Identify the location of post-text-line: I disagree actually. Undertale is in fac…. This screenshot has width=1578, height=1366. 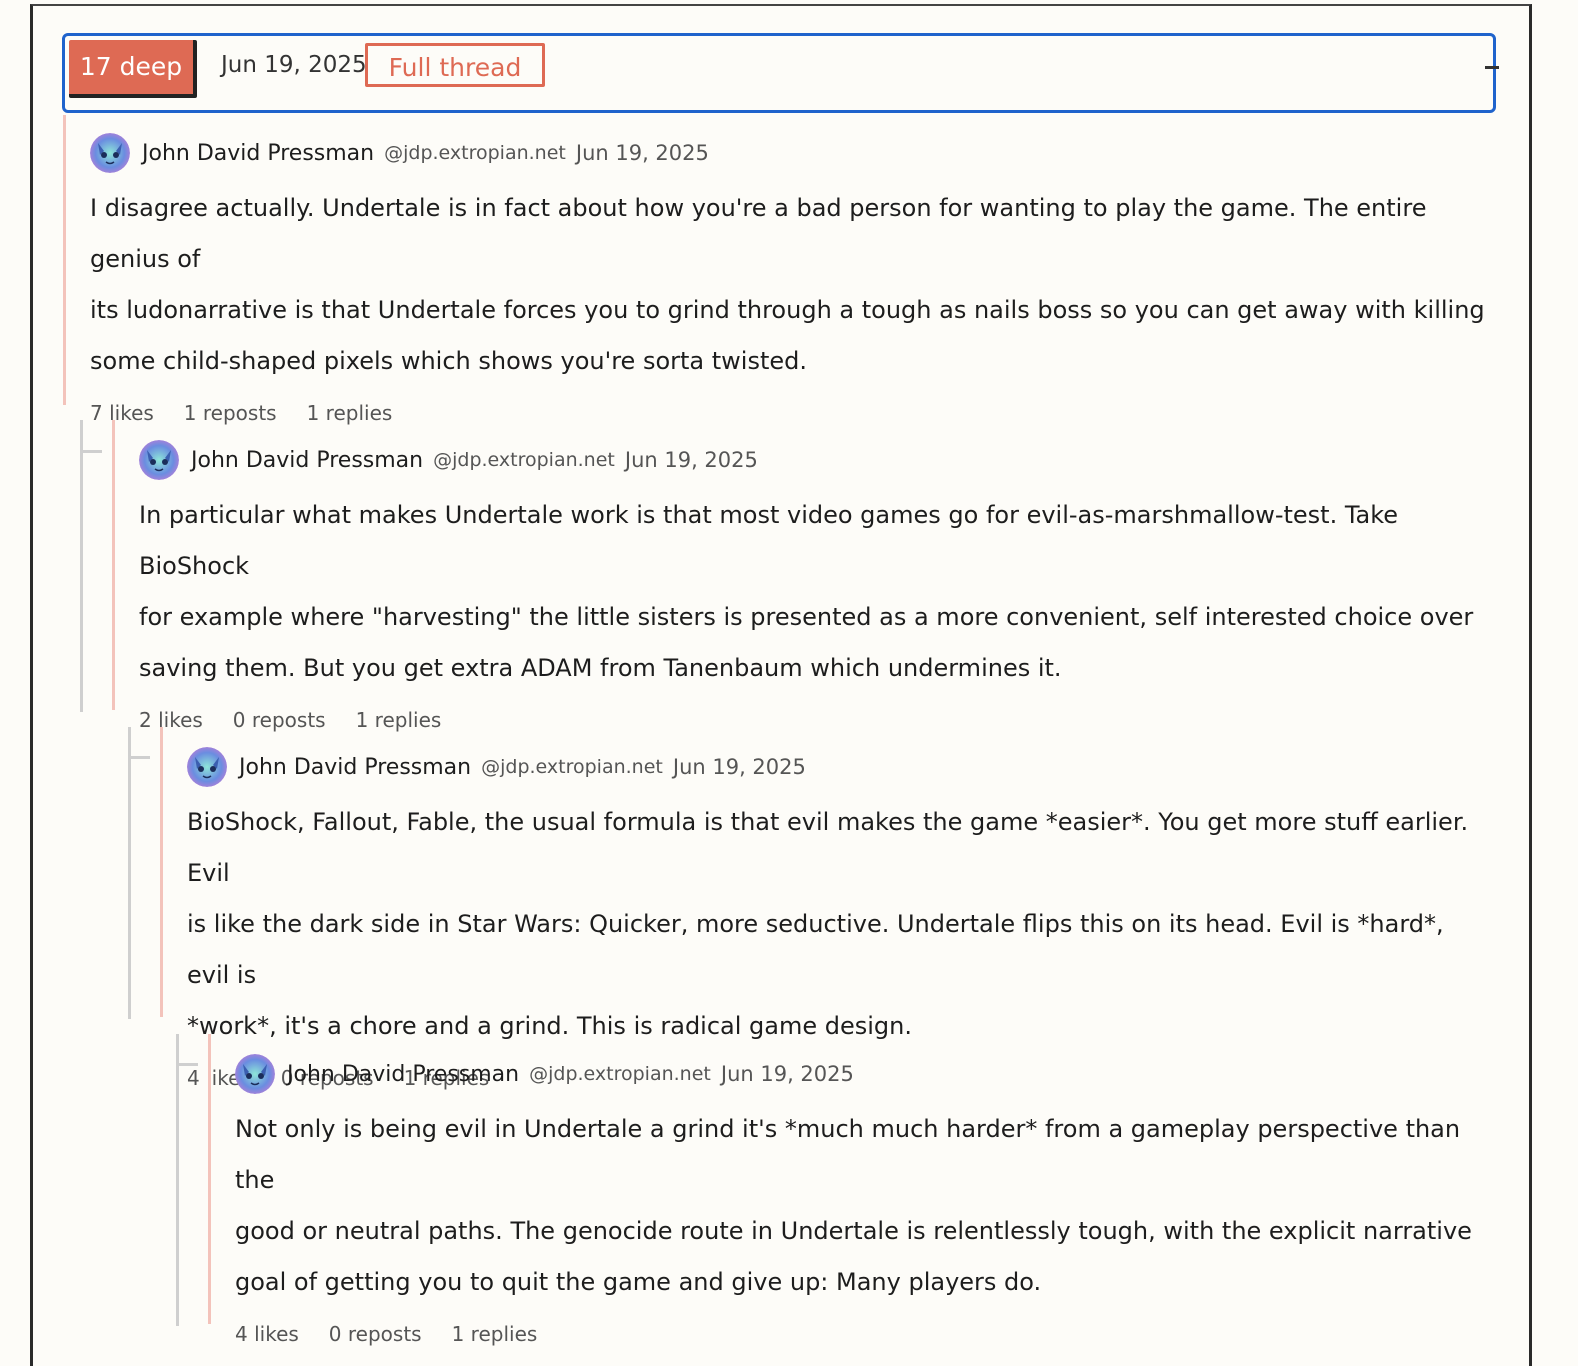
(758, 233).